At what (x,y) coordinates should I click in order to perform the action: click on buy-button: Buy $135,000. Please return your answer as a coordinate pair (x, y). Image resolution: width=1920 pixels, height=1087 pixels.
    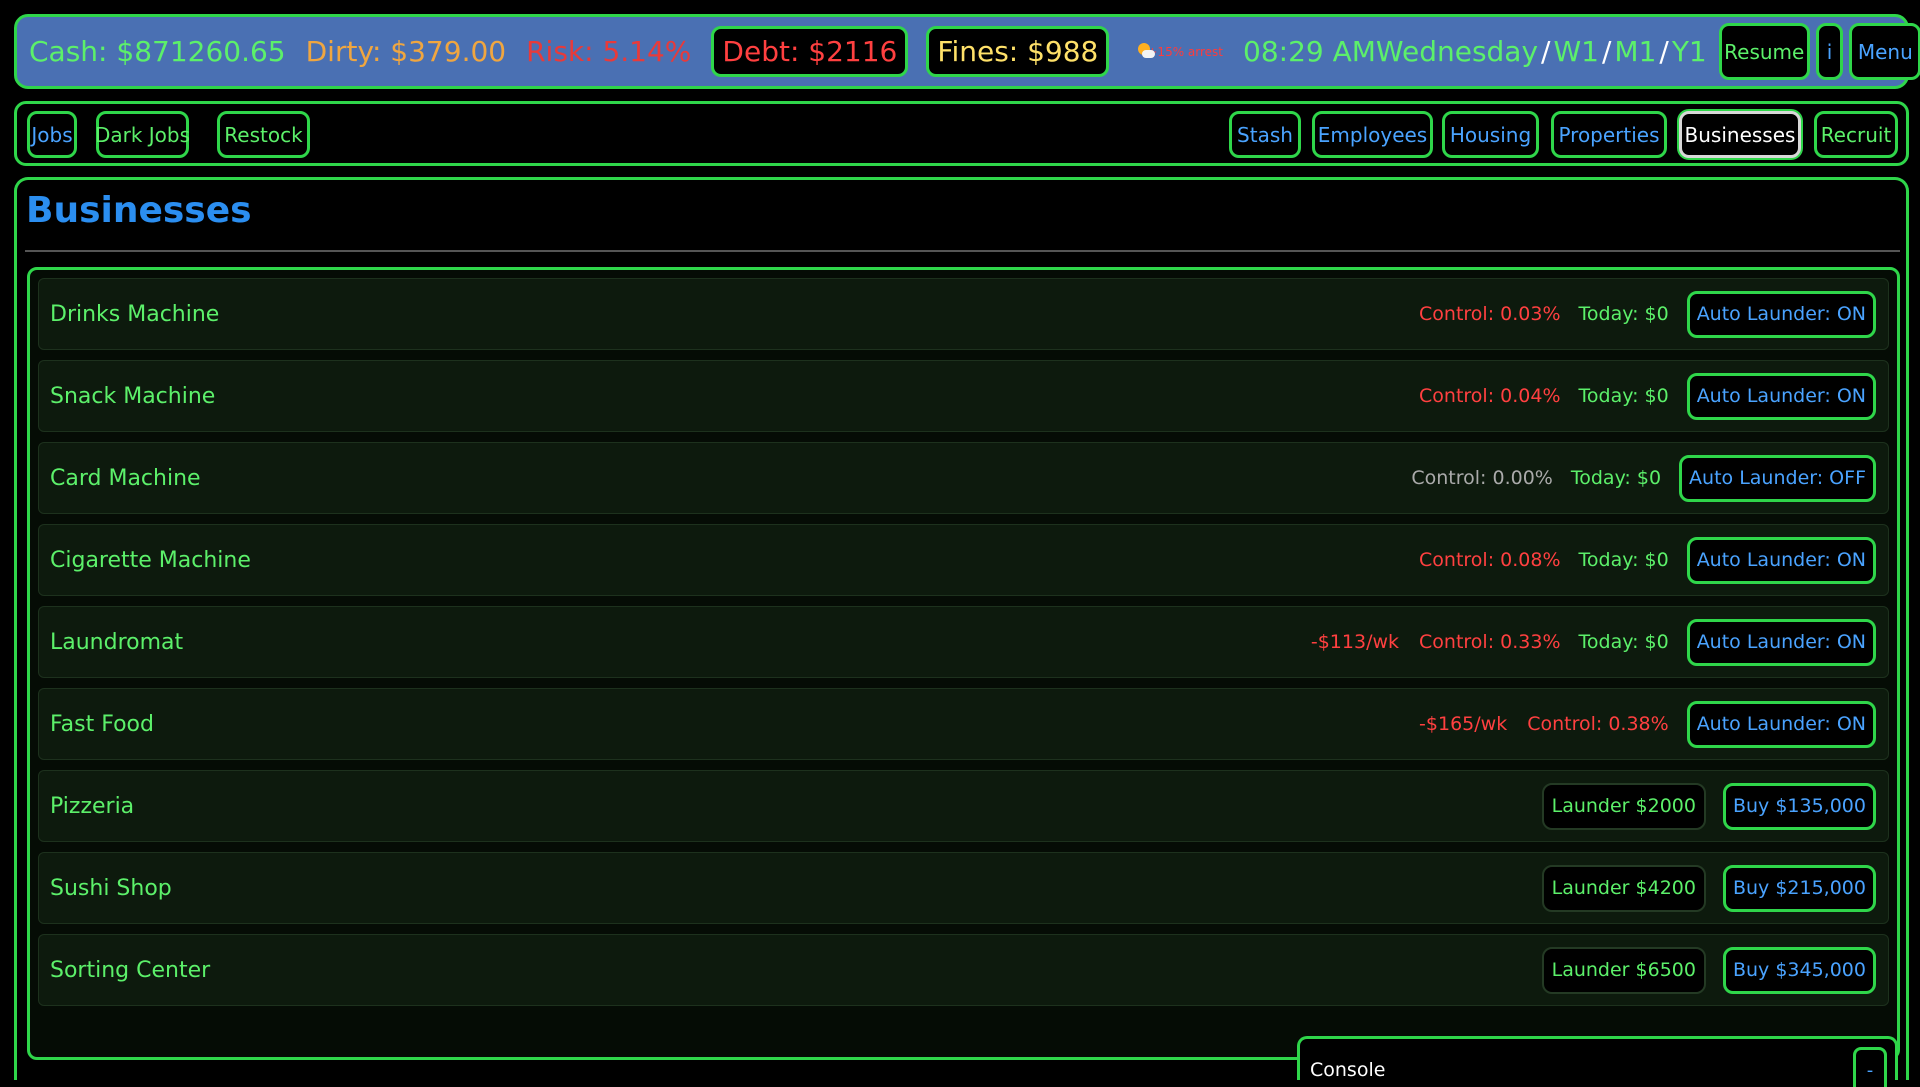
    Looking at the image, I should click on (1799, 806).